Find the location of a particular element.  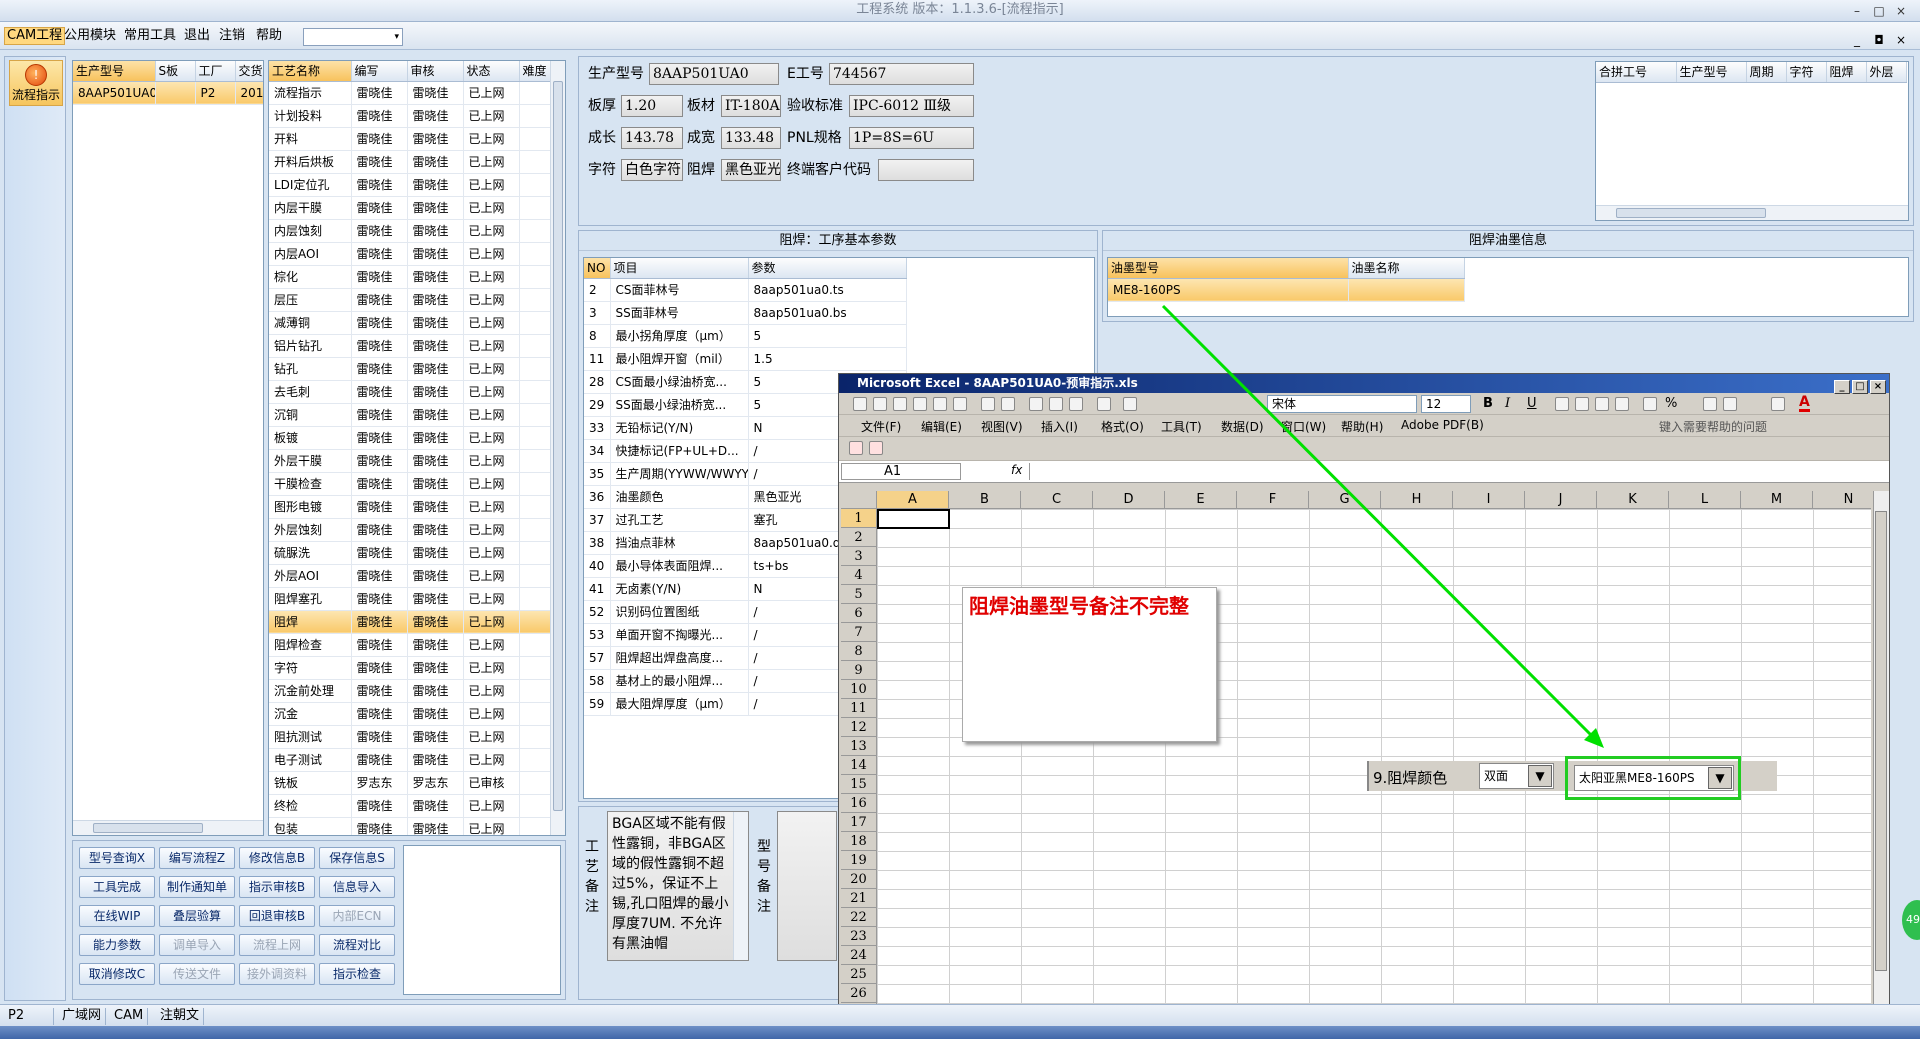

status-network: 广域网 is located at coordinates (82, 1016).